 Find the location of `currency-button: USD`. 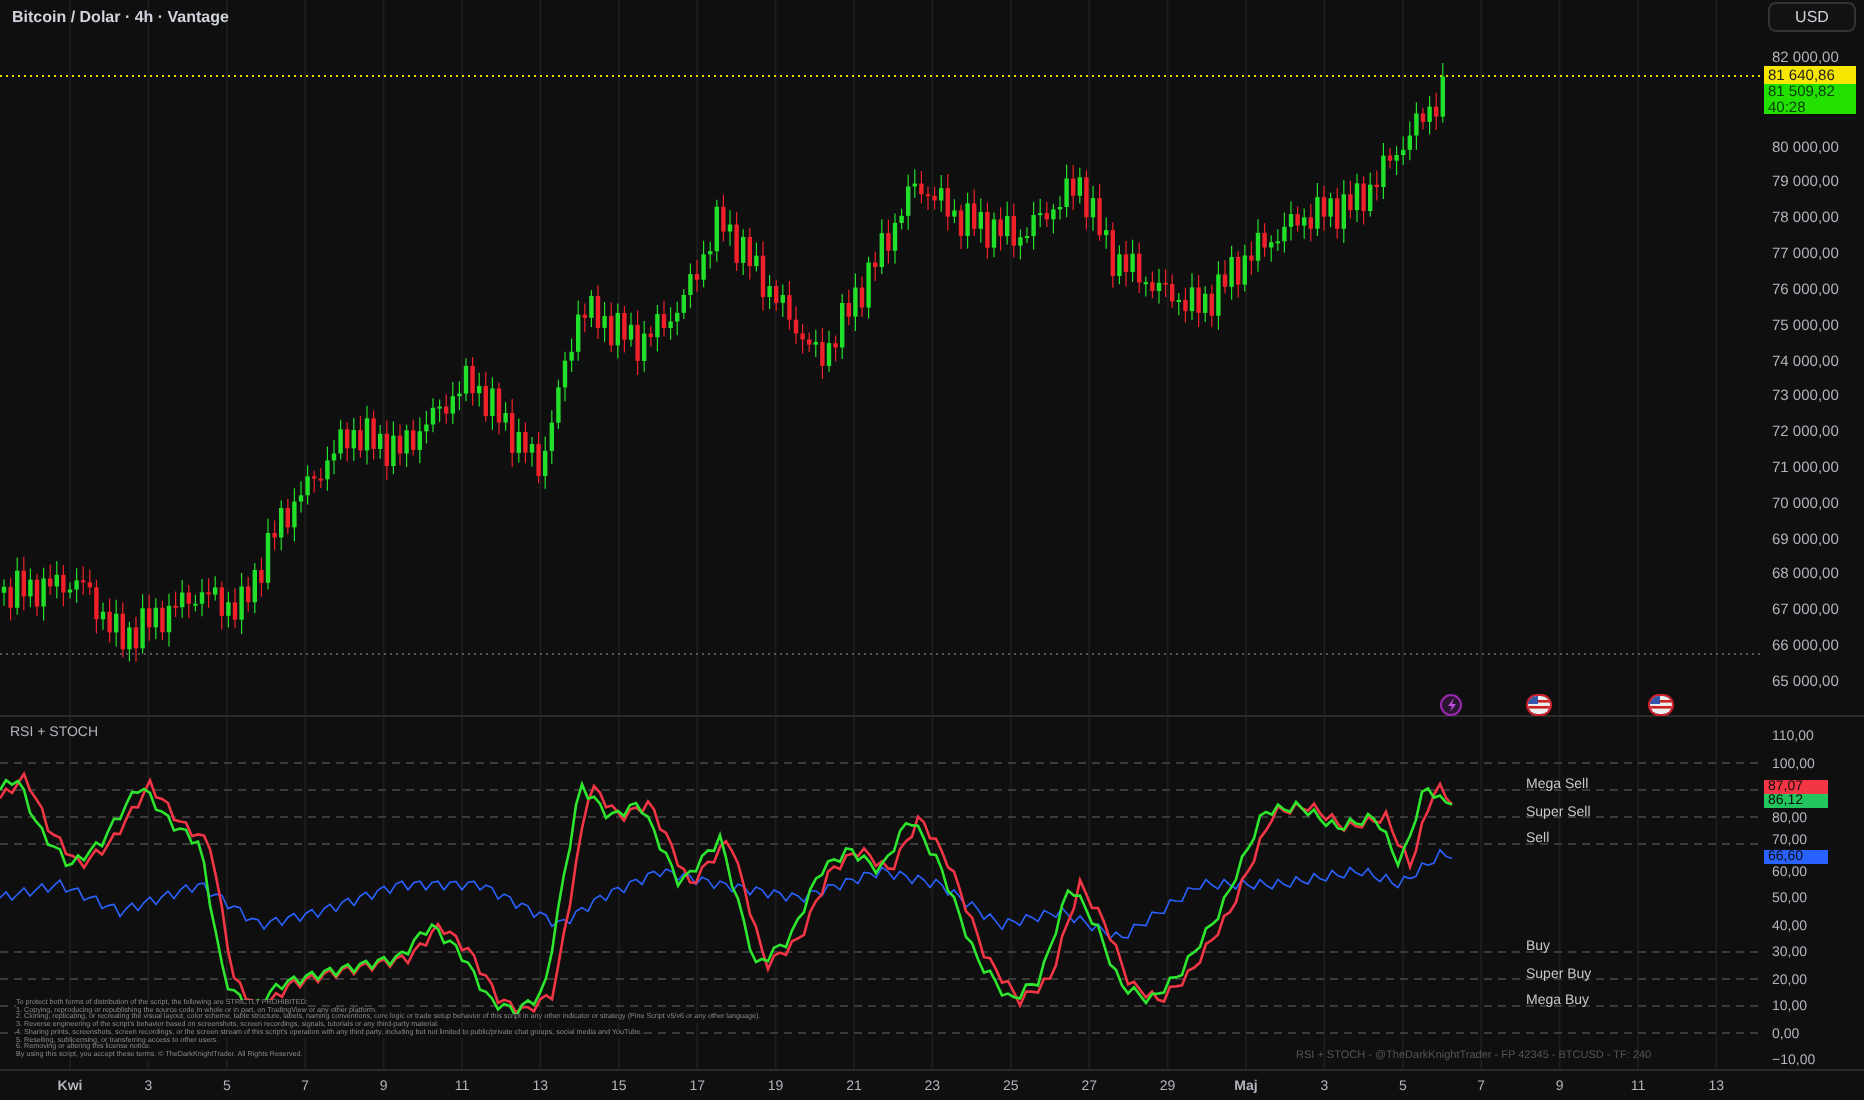

currency-button: USD is located at coordinates (1812, 17).